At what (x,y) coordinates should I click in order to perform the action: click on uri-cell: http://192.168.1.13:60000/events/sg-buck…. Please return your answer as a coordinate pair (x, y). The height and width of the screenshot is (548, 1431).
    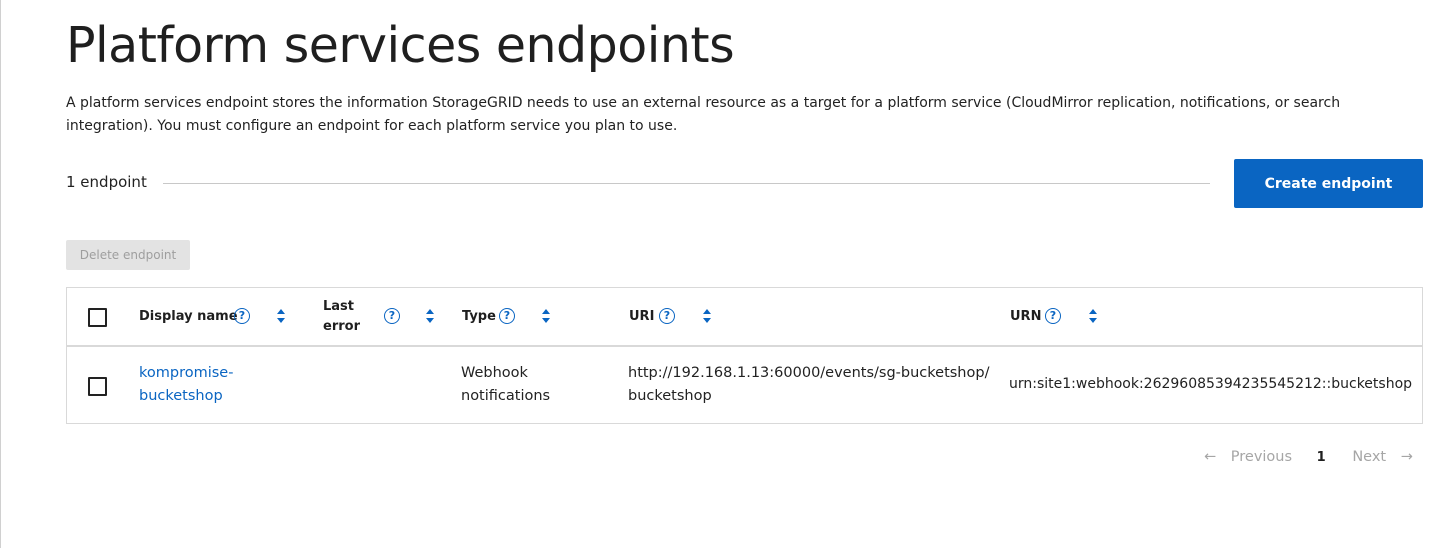
    Looking at the image, I should click on (809, 373).